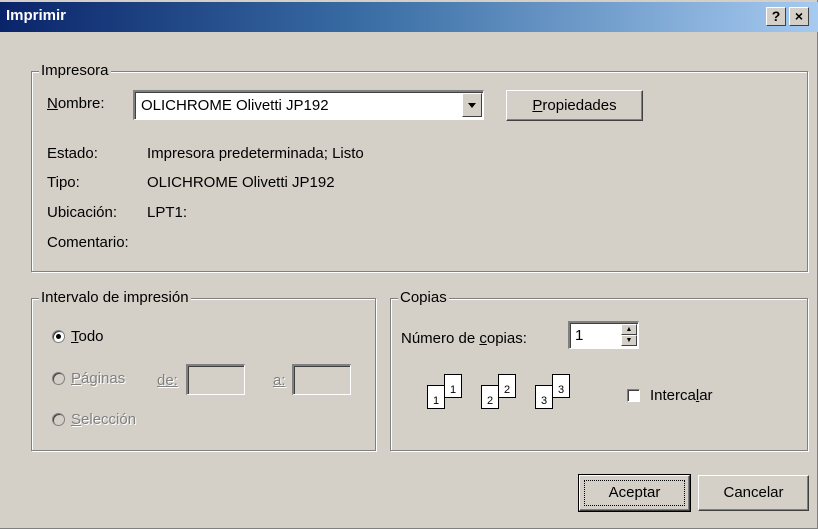 This screenshot has height=529, width=818. I want to click on copies-count-label: Número de copias:, so click(464, 338).